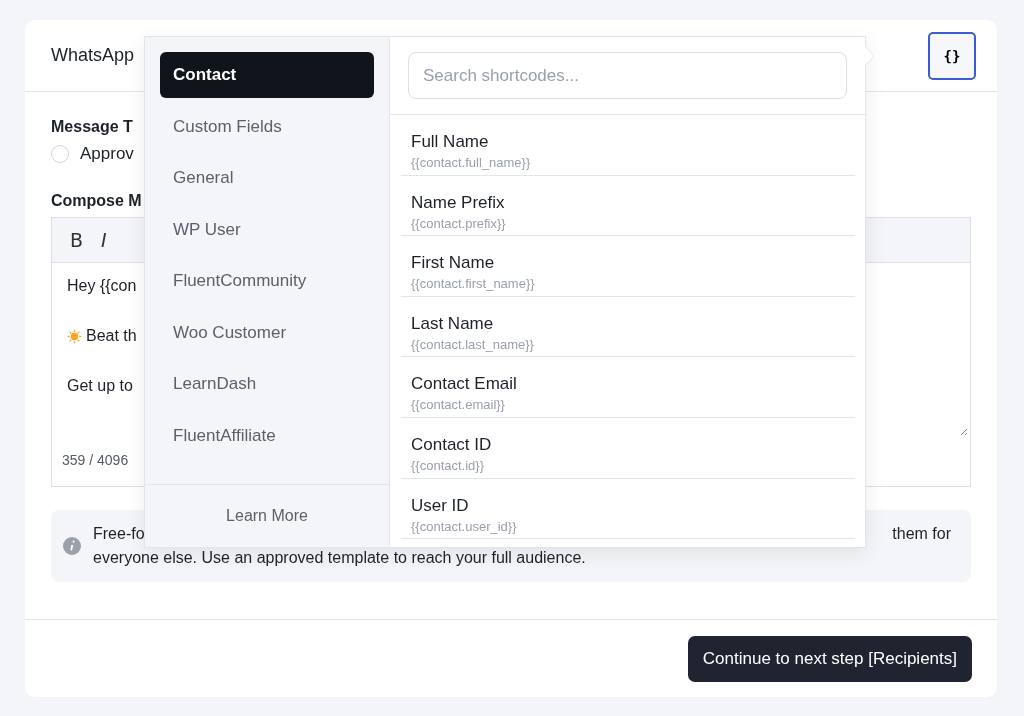  I want to click on category-item: Contact, so click(267, 75).